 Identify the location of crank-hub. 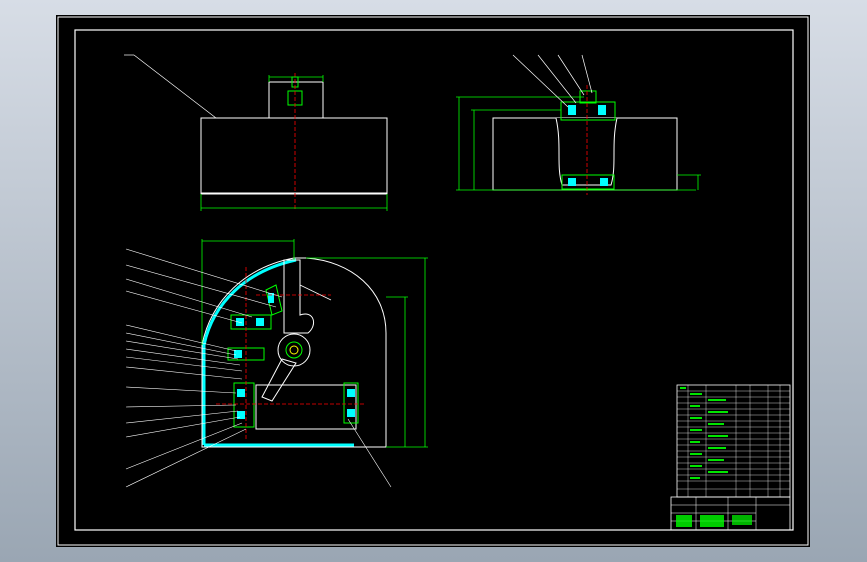
(294, 350).